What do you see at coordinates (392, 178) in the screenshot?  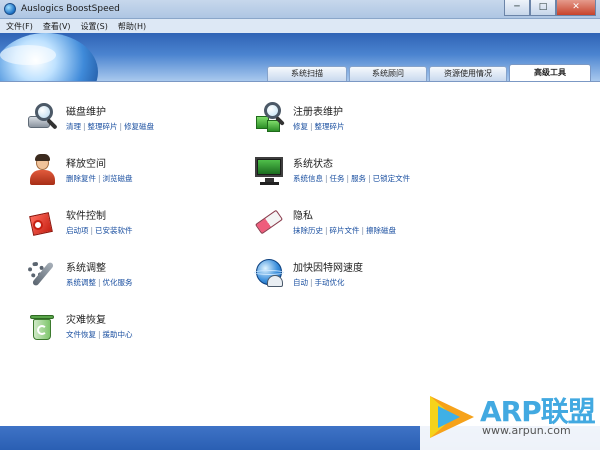 I see `link-locked-files: 已锁定文件` at bounding box center [392, 178].